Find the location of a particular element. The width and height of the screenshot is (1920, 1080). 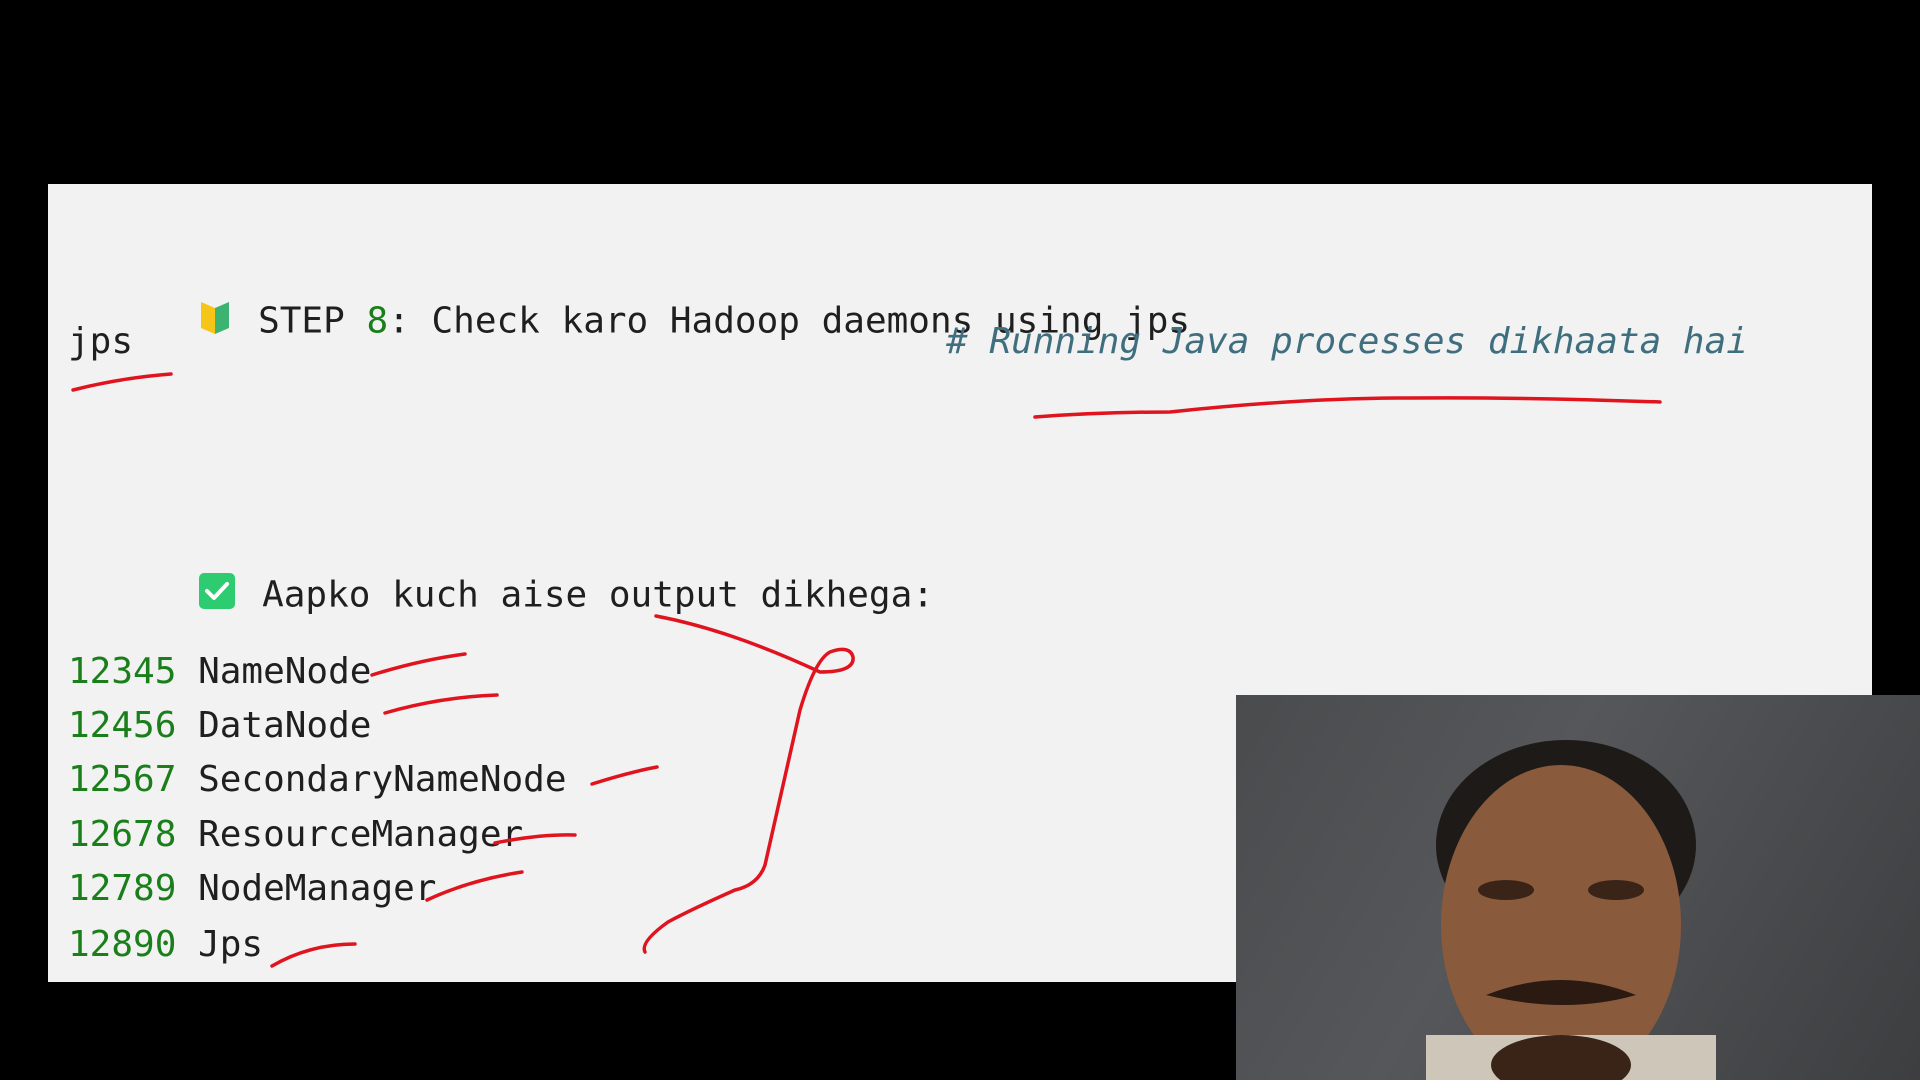

output-intro: Aapko kuch aise output dikhega: is located at coordinates (501, 574).